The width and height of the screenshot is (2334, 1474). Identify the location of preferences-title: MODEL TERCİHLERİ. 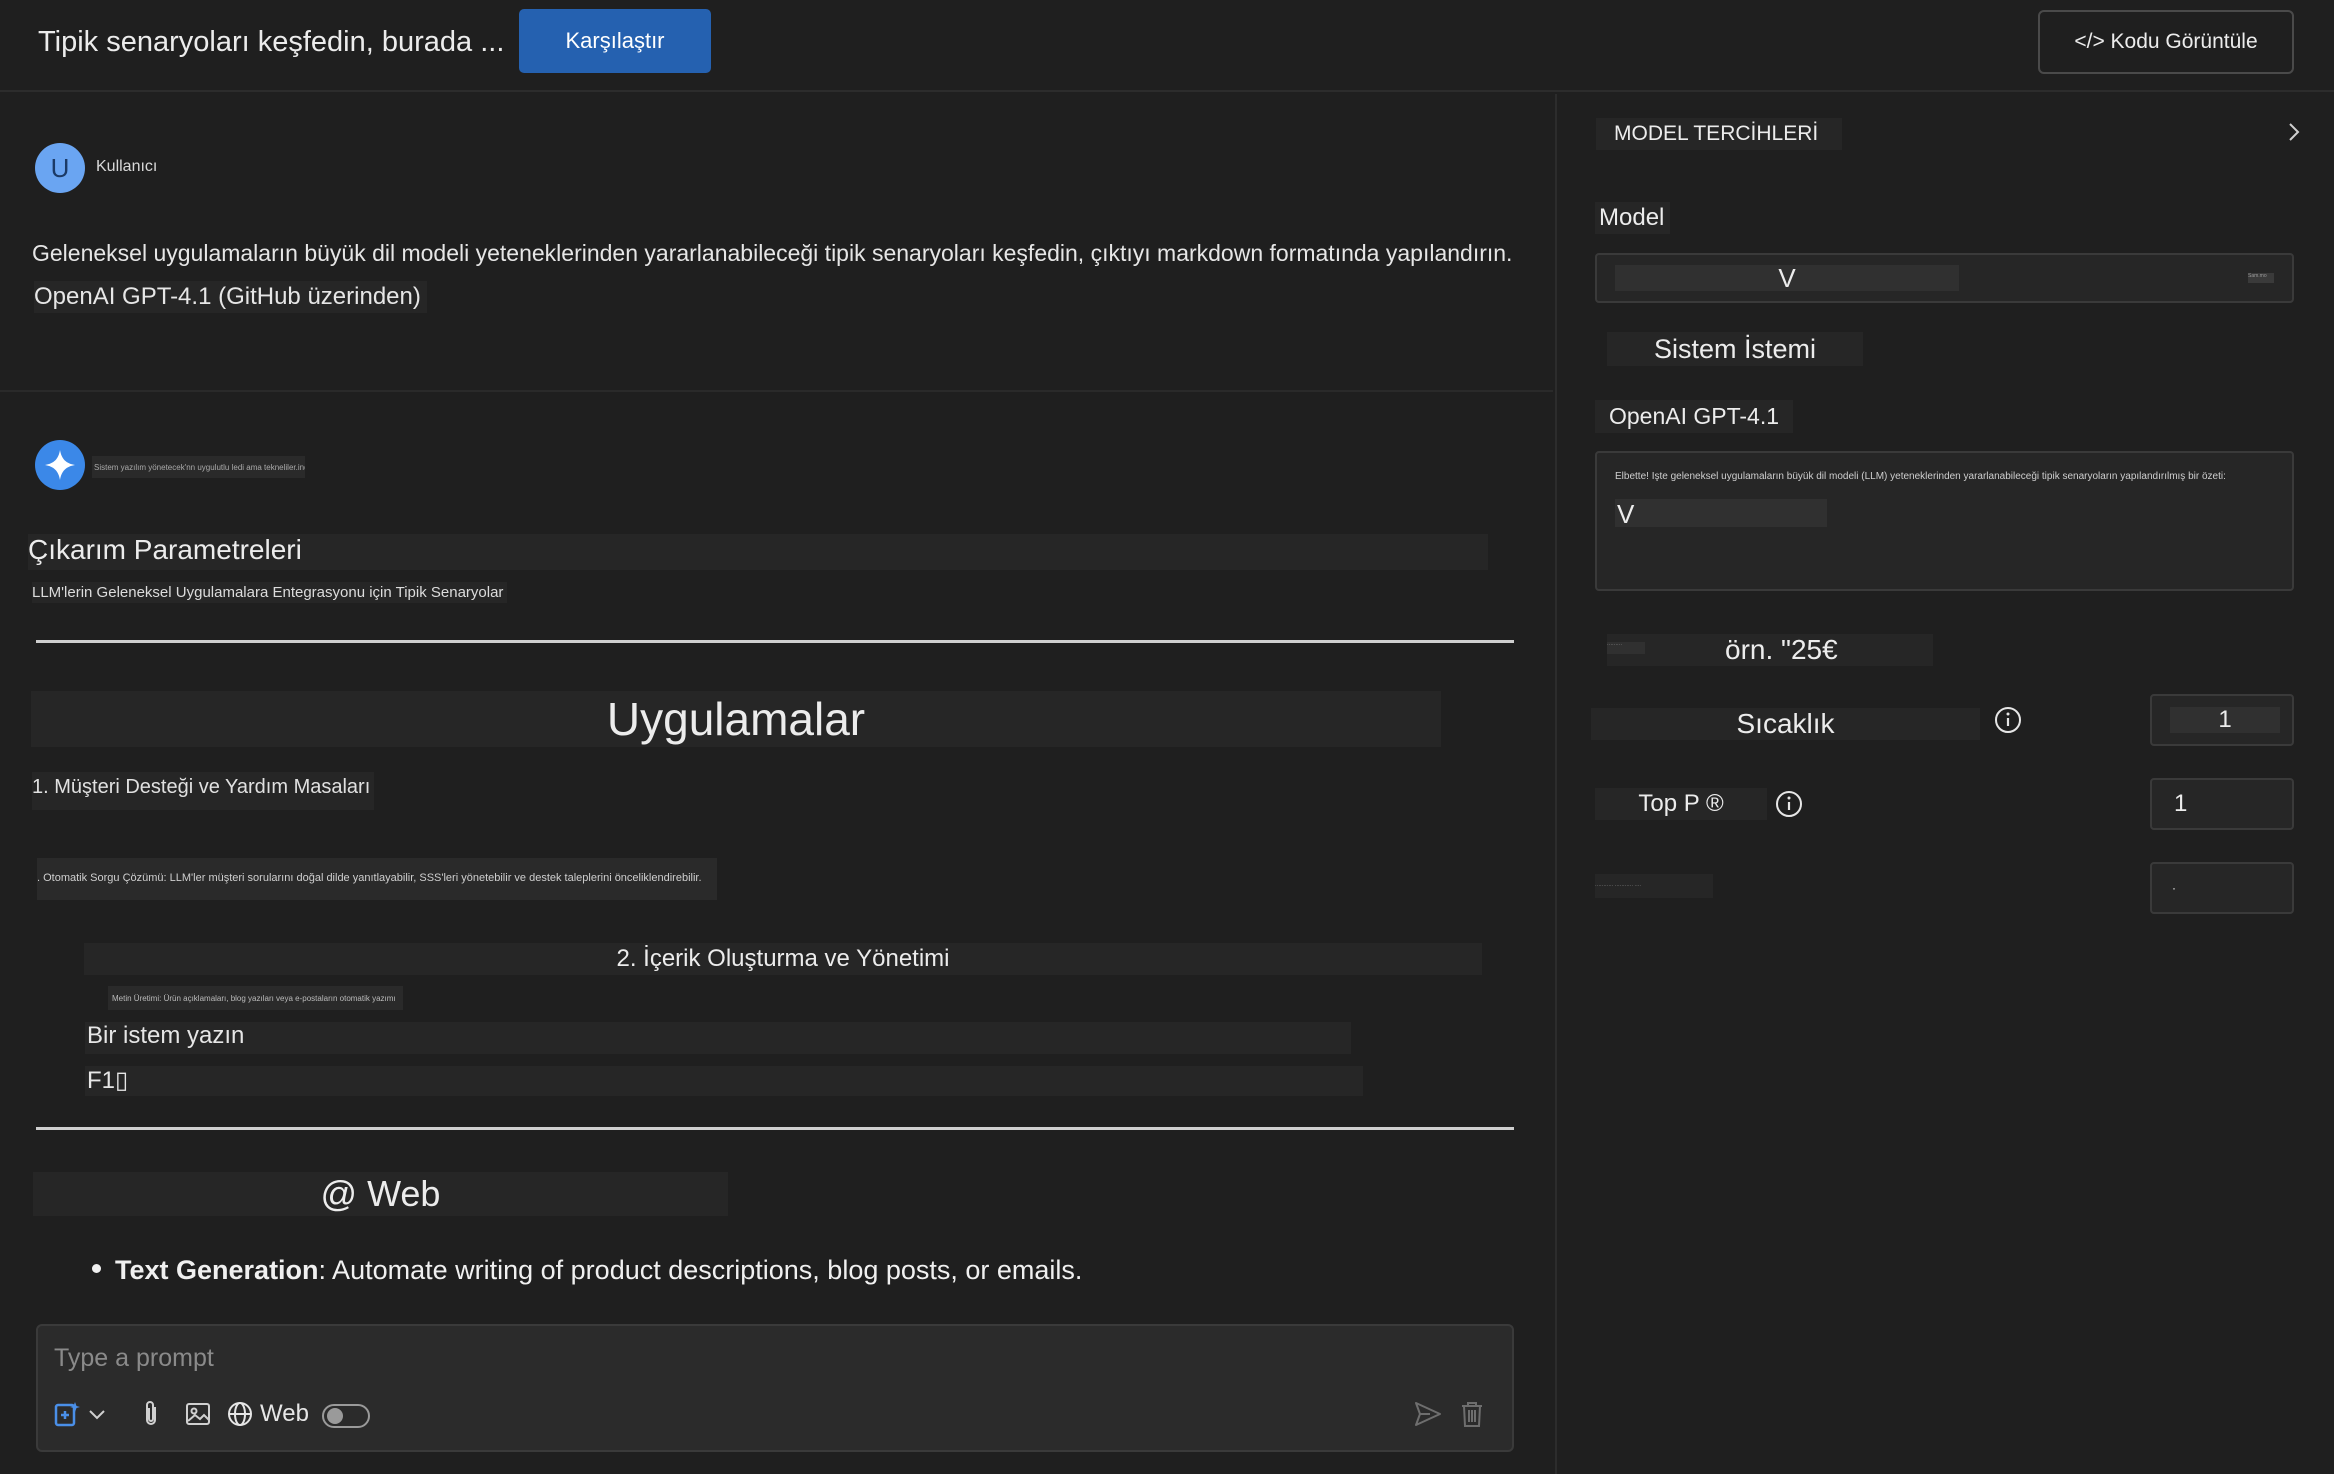
(1719, 134).